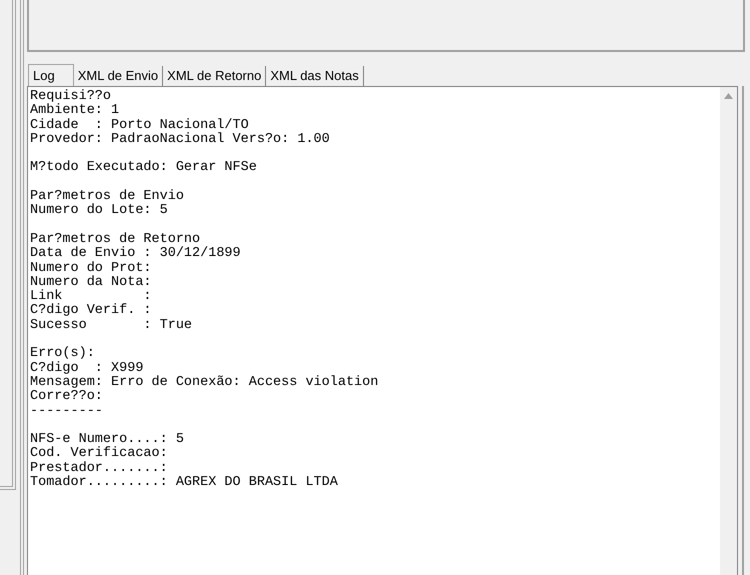 The height and width of the screenshot is (575, 750). What do you see at coordinates (184, 483) in the screenshot?
I see `log-line: Tomador.........: AGREX DO BRASIL LTDA` at bounding box center [184, 483].